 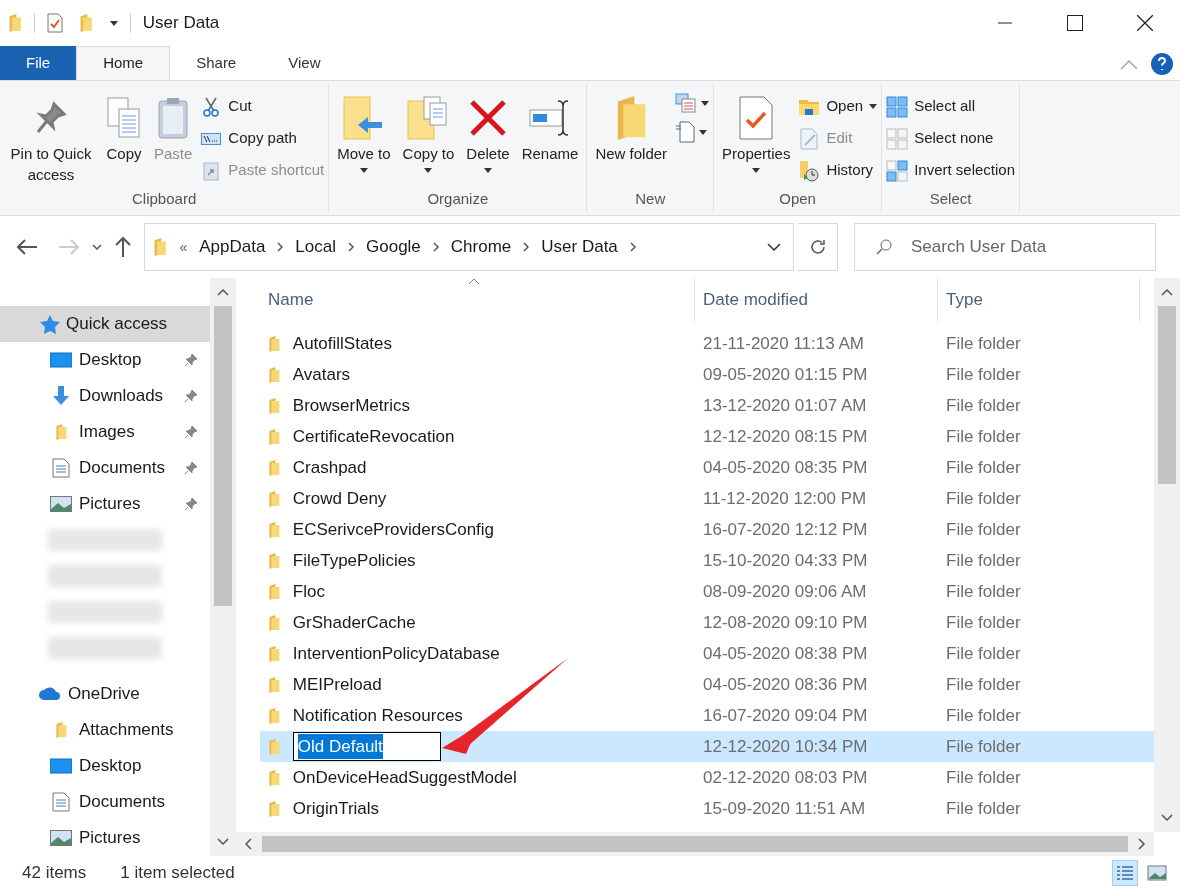 What do you see at coordinates (707, 715) in the screenshot?
I see `file-row: Notification Resources 16-07-2020 09:04 PM File folder` at bounding box center [707, 715].